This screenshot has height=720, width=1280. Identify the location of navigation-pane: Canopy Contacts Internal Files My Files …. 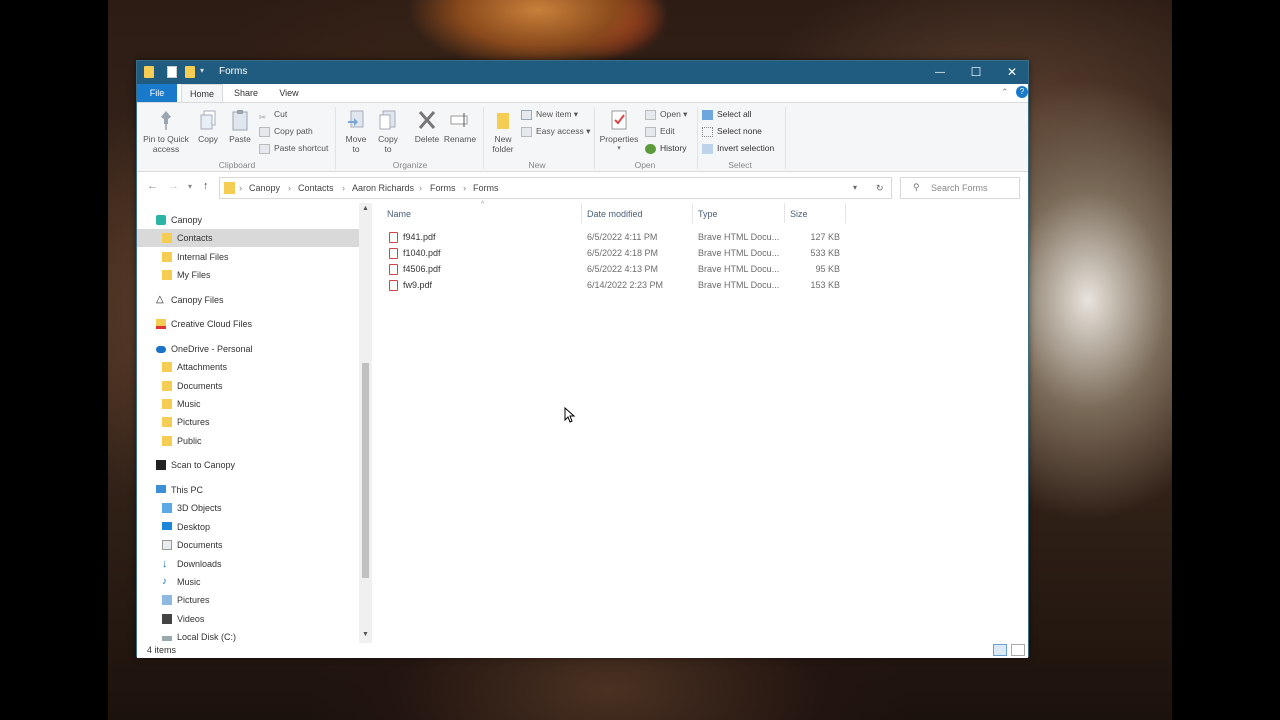
(254, 423).